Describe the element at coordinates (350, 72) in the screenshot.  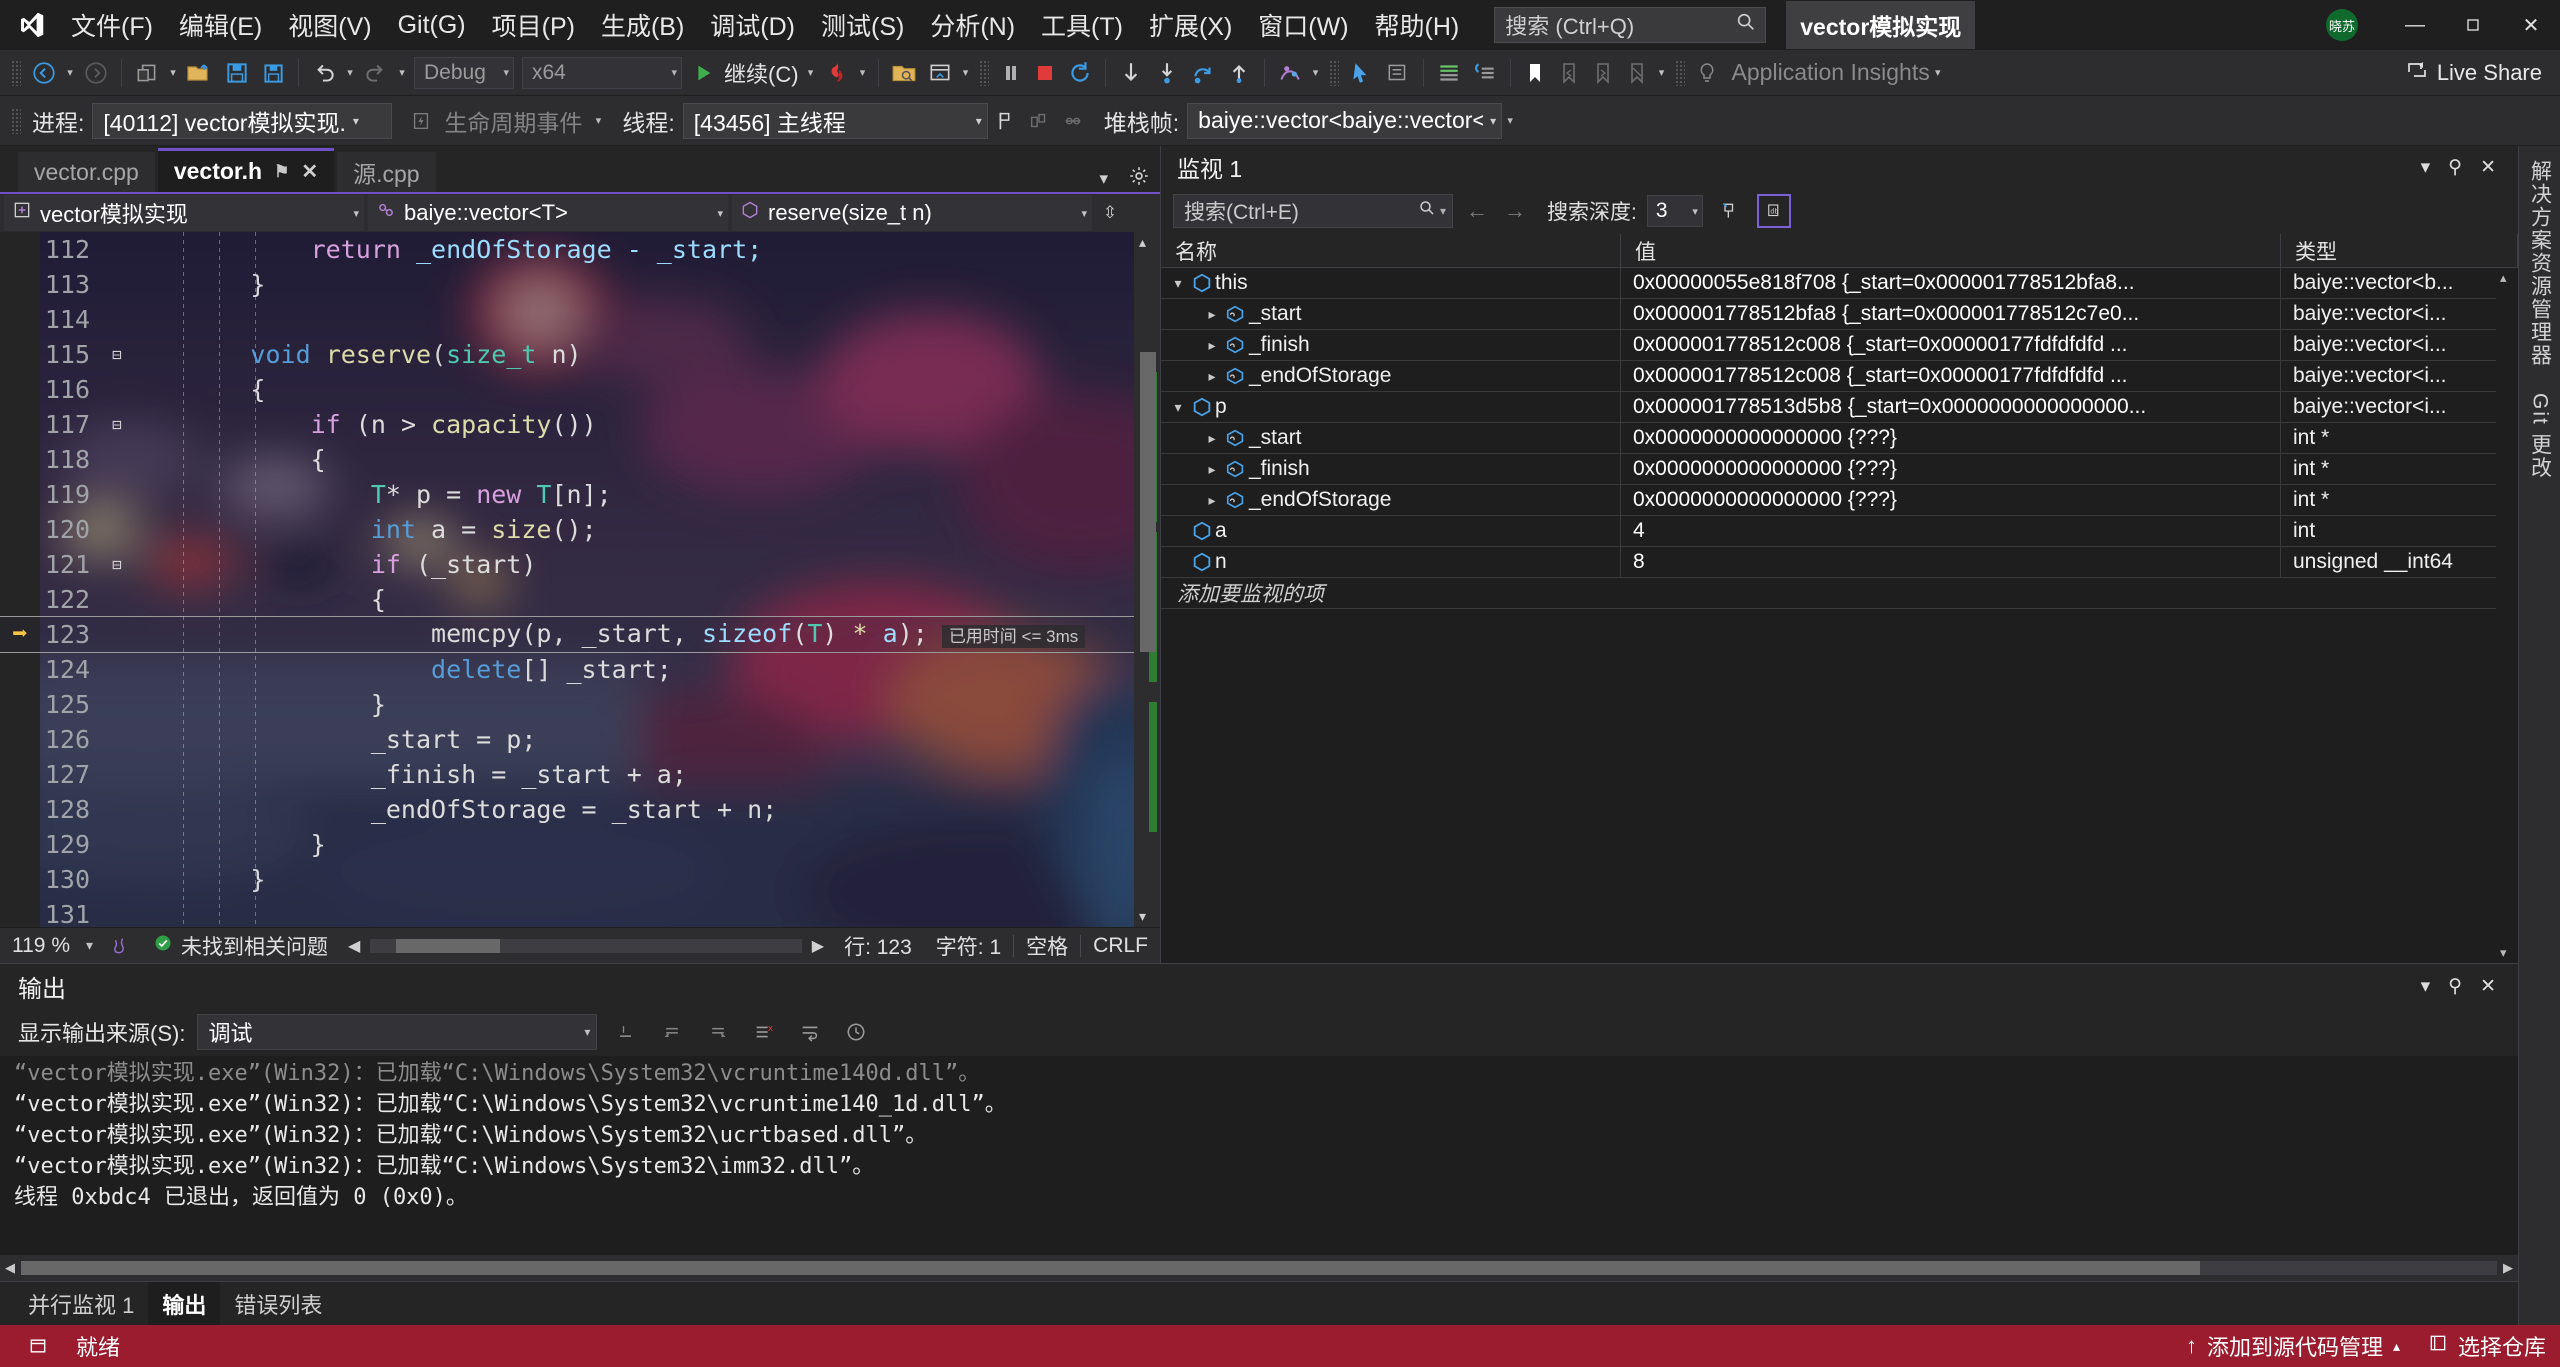
I see `undo-dropdown-icon: ▾` at that location.